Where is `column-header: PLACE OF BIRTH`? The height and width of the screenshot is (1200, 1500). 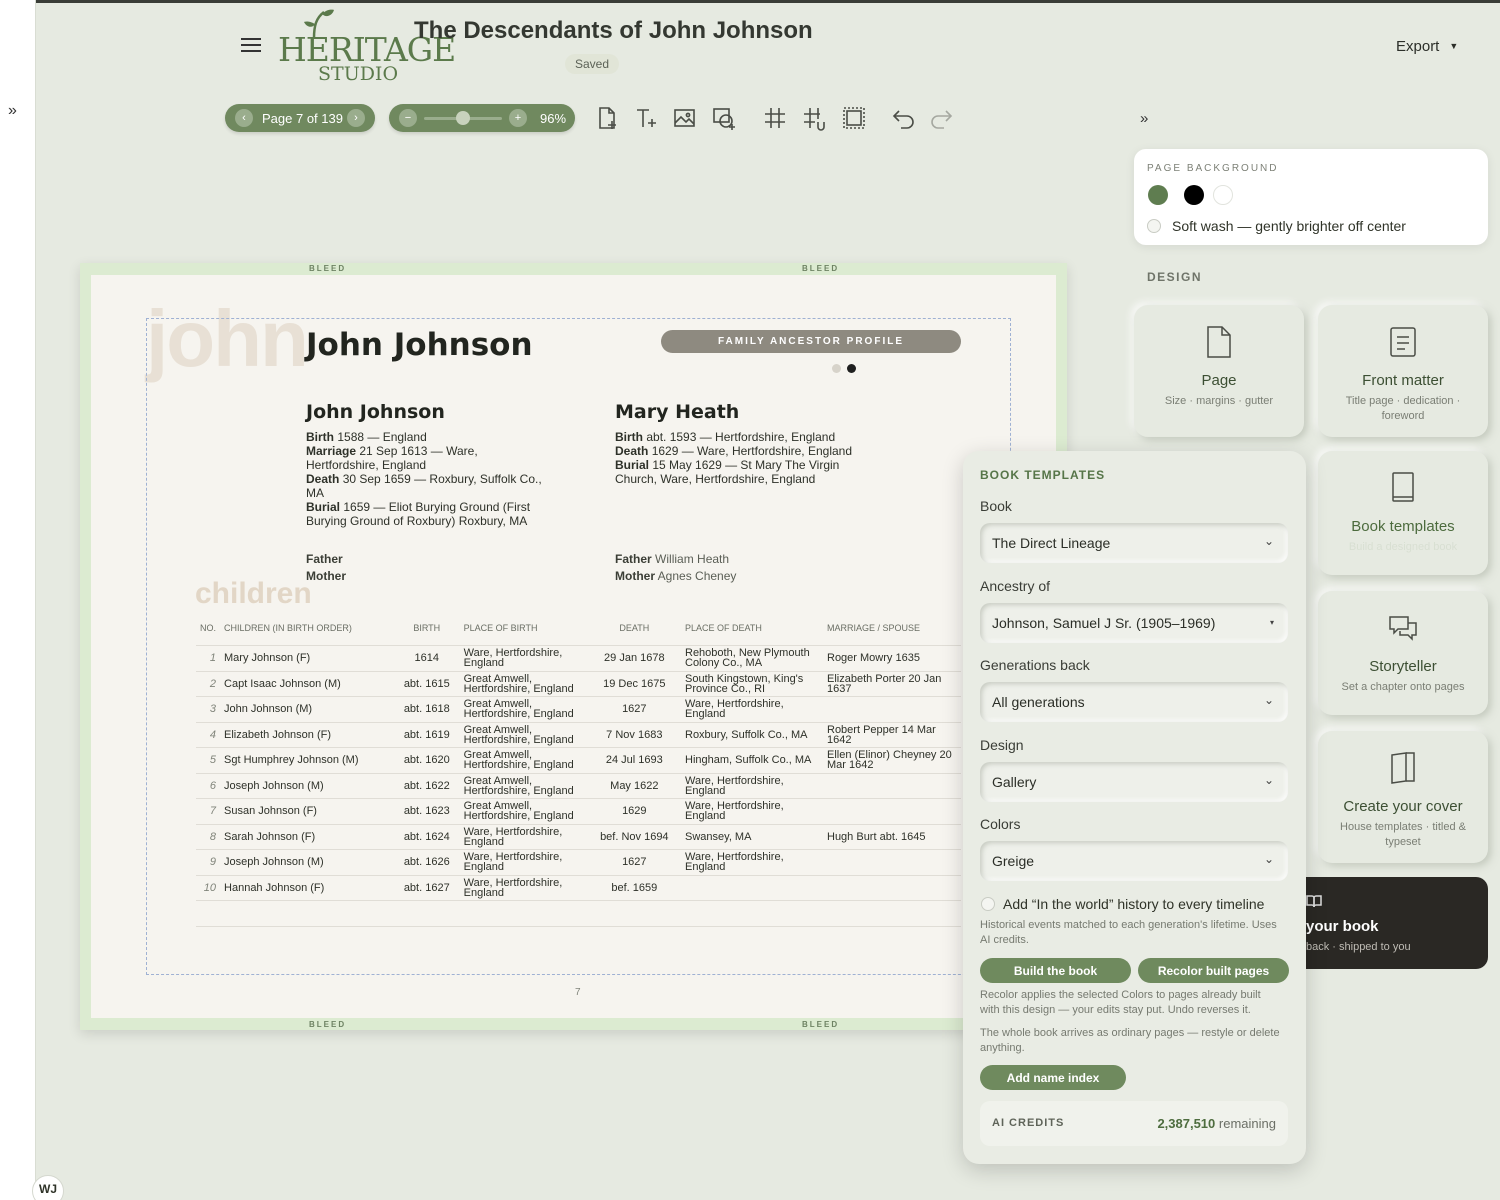
column-header: PLACE OF BIRTH is located at coordinates (500, 628).